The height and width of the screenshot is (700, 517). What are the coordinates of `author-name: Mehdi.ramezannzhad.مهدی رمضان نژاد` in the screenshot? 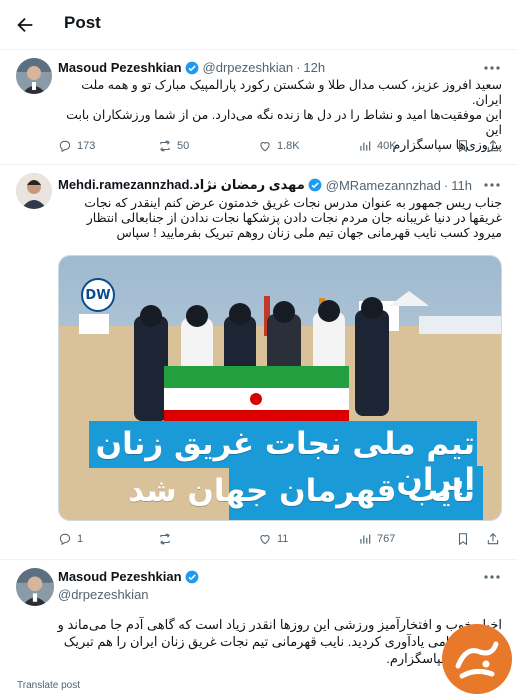 It's located at (181, 185).